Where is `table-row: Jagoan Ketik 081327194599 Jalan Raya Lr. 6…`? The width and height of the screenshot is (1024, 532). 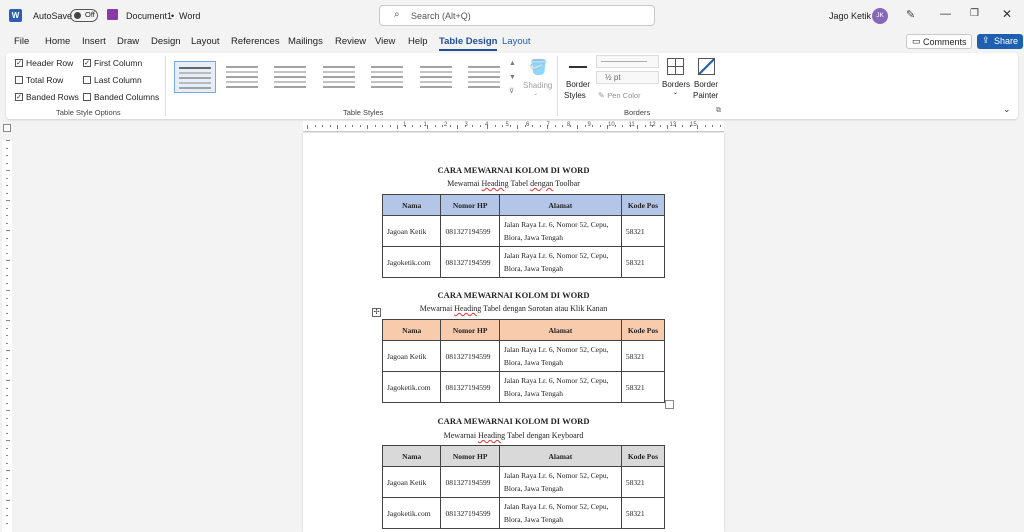 table-row: Jagoan Ketik 081327194599 Jalan Raya Lr. 6… is located at coordinates (523, 482).